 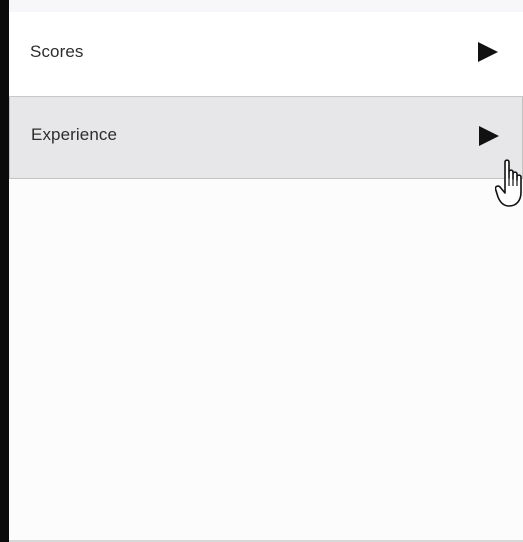 I want to click on menu-item-label: Experience, so click(x=74, y=134).